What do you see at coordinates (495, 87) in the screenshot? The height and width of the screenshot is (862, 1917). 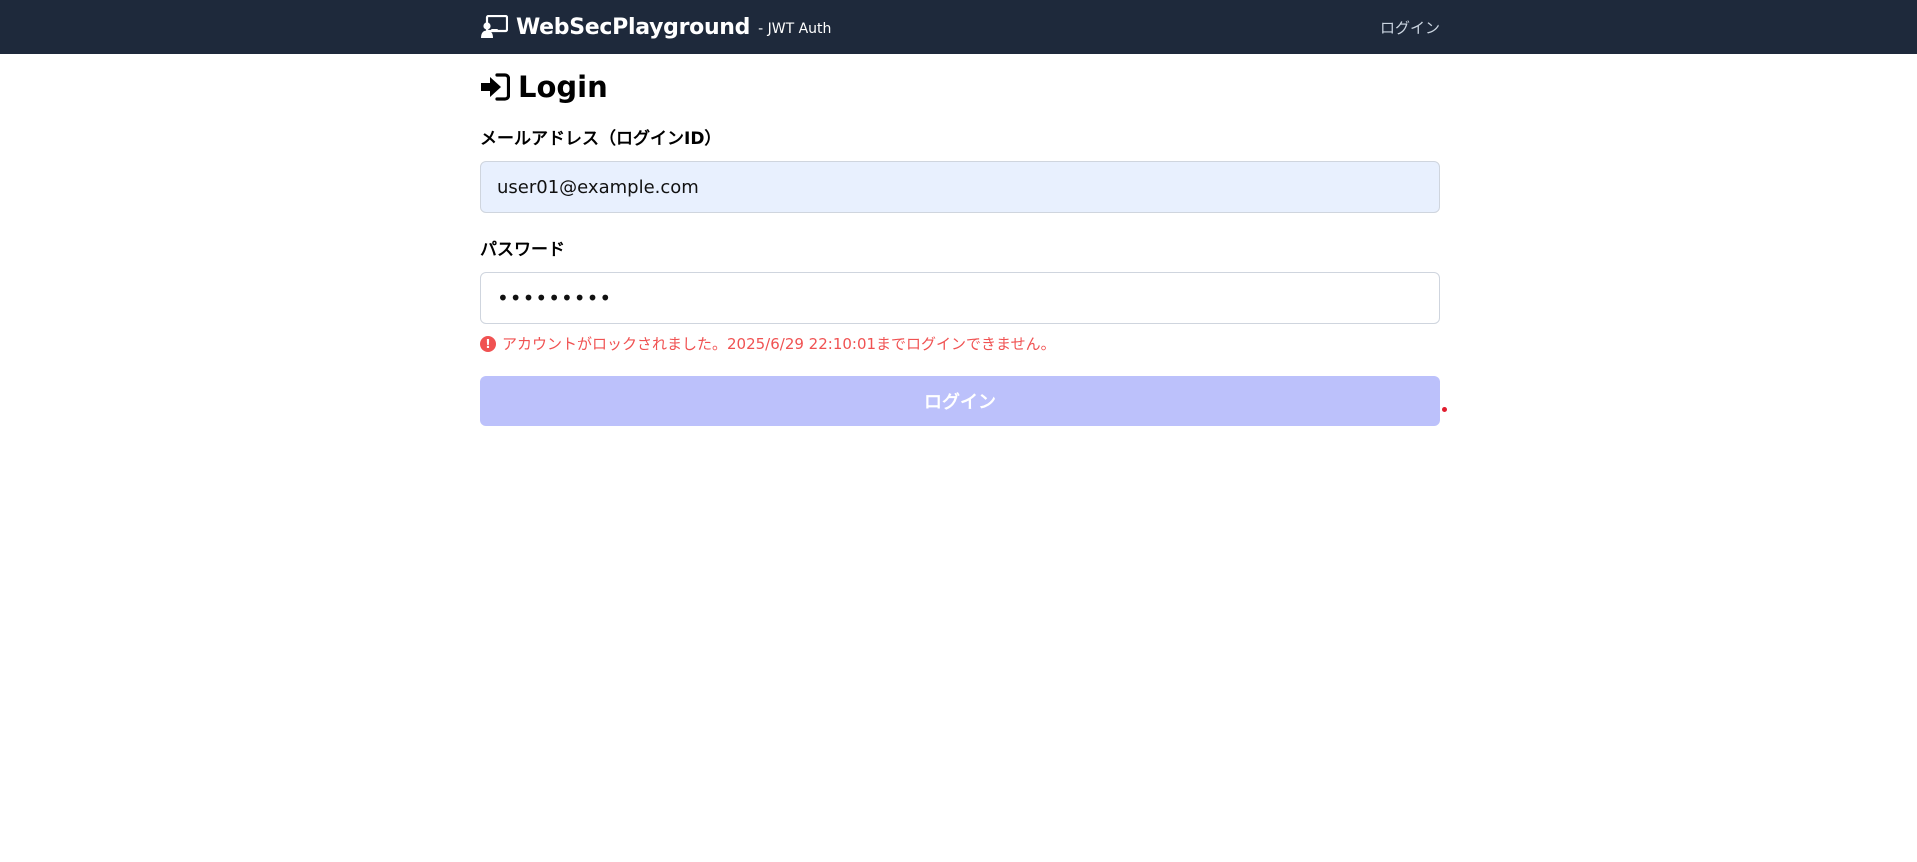 I see `sign-in-icon` at bounding box center [495, 87].